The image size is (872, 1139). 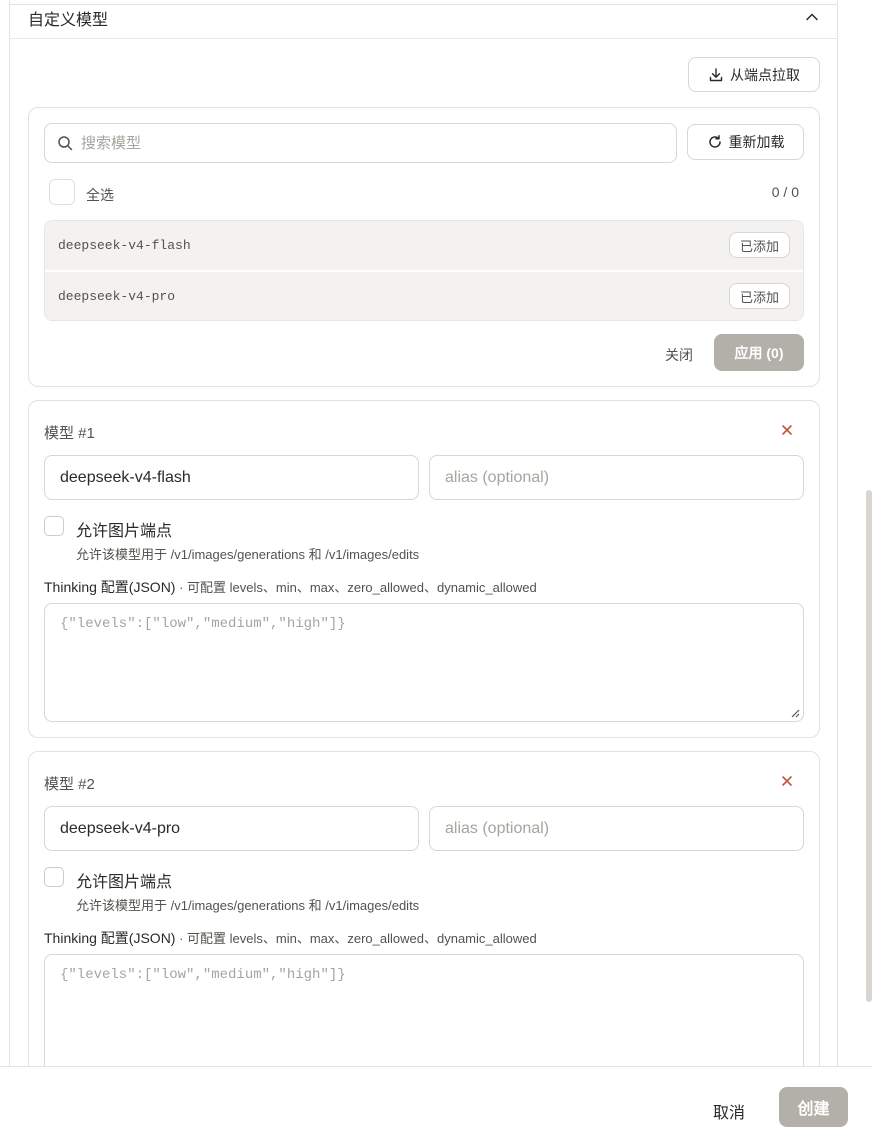 I want to click on resize-handle-icon, so click(x=795, y=713).